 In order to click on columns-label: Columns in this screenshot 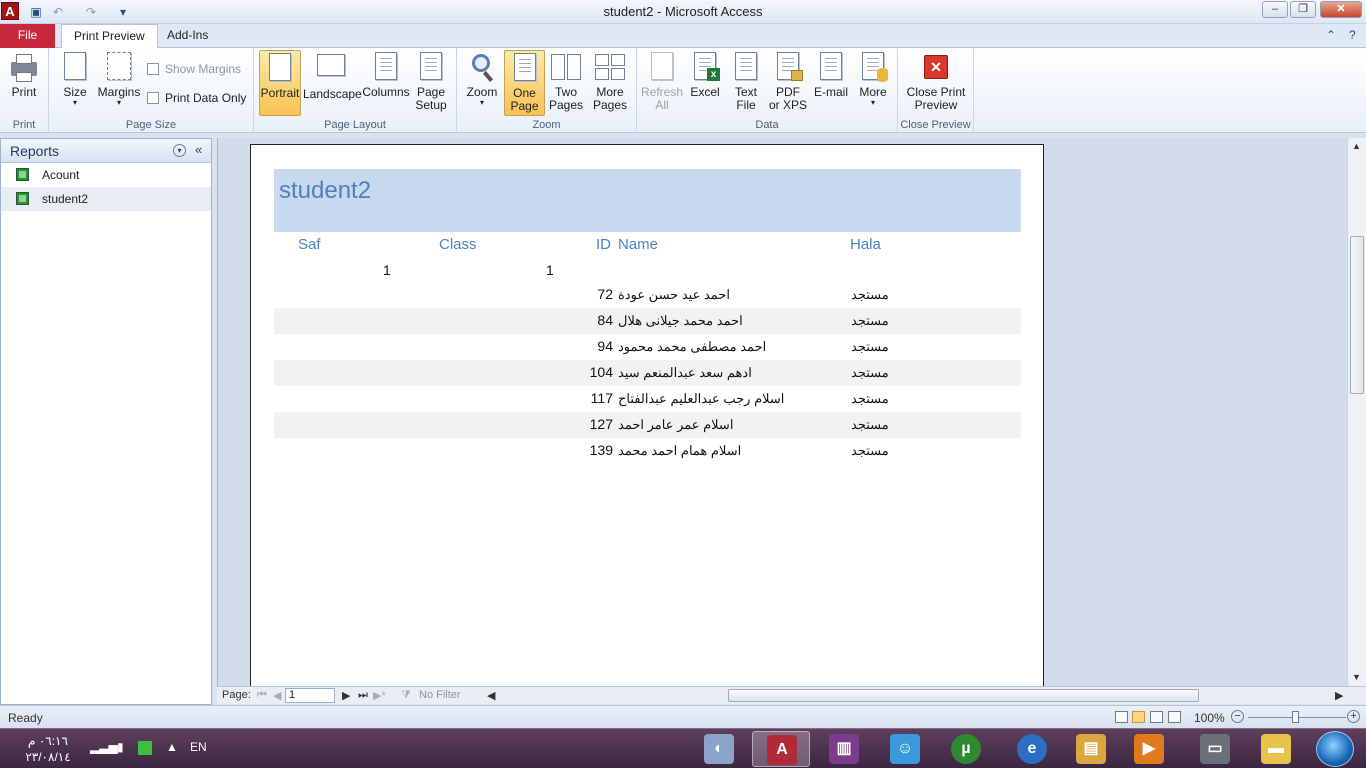, I will do `click(386, 92)`.